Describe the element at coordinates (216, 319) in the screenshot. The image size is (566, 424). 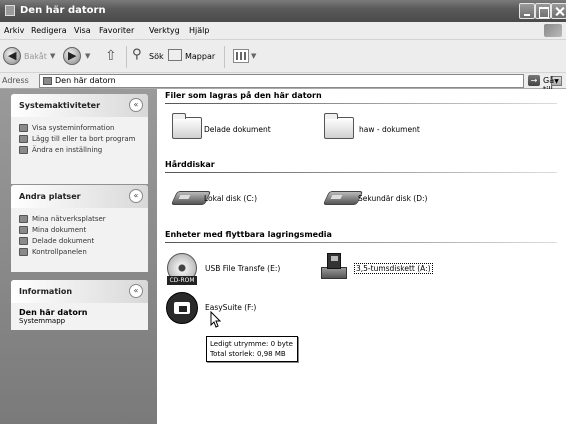
I see `mouse-cursor-icon` at that location.